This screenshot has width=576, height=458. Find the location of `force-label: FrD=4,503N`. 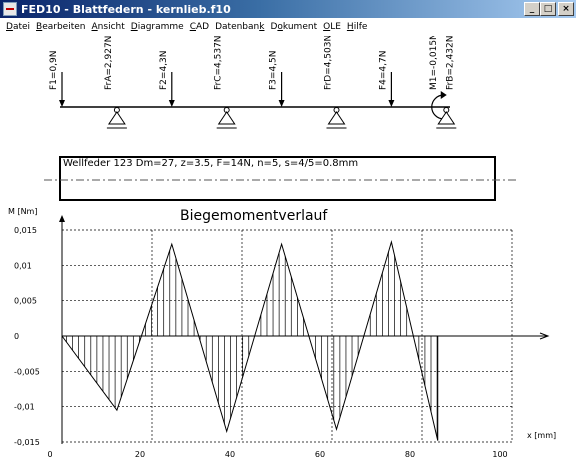

force-label: FrD=4,503N is located at coordinates (329, 63).